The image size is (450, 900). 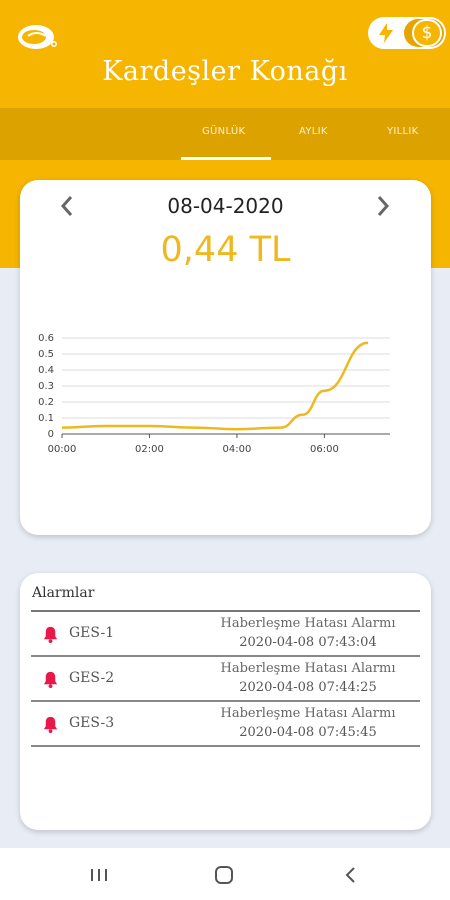 What do you see at coordinates (351, 875) in the screenshot?
I see `back-icon` at bounding box center [351, 875].